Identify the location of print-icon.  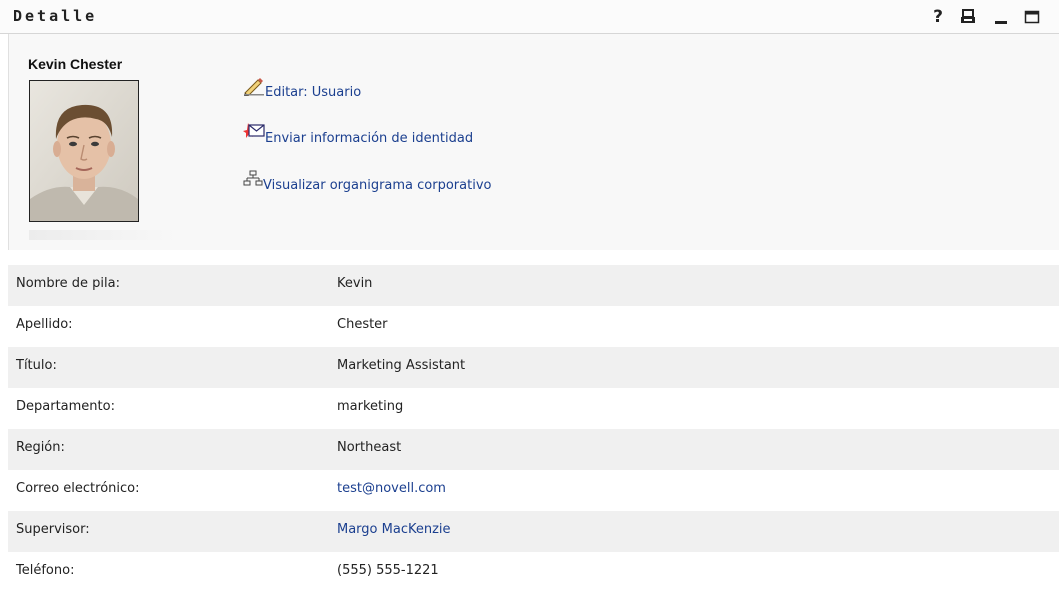
(968, 17).